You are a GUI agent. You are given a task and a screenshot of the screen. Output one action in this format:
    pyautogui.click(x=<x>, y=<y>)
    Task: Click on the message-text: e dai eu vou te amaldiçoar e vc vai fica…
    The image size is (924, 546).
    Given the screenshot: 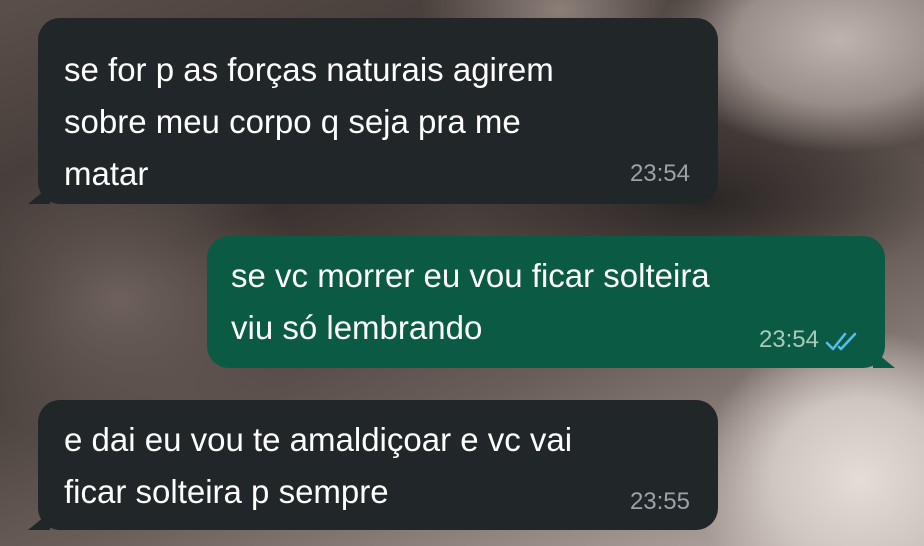 What is the action you would take?
    pyautogui.click(x=318, y=465)
    